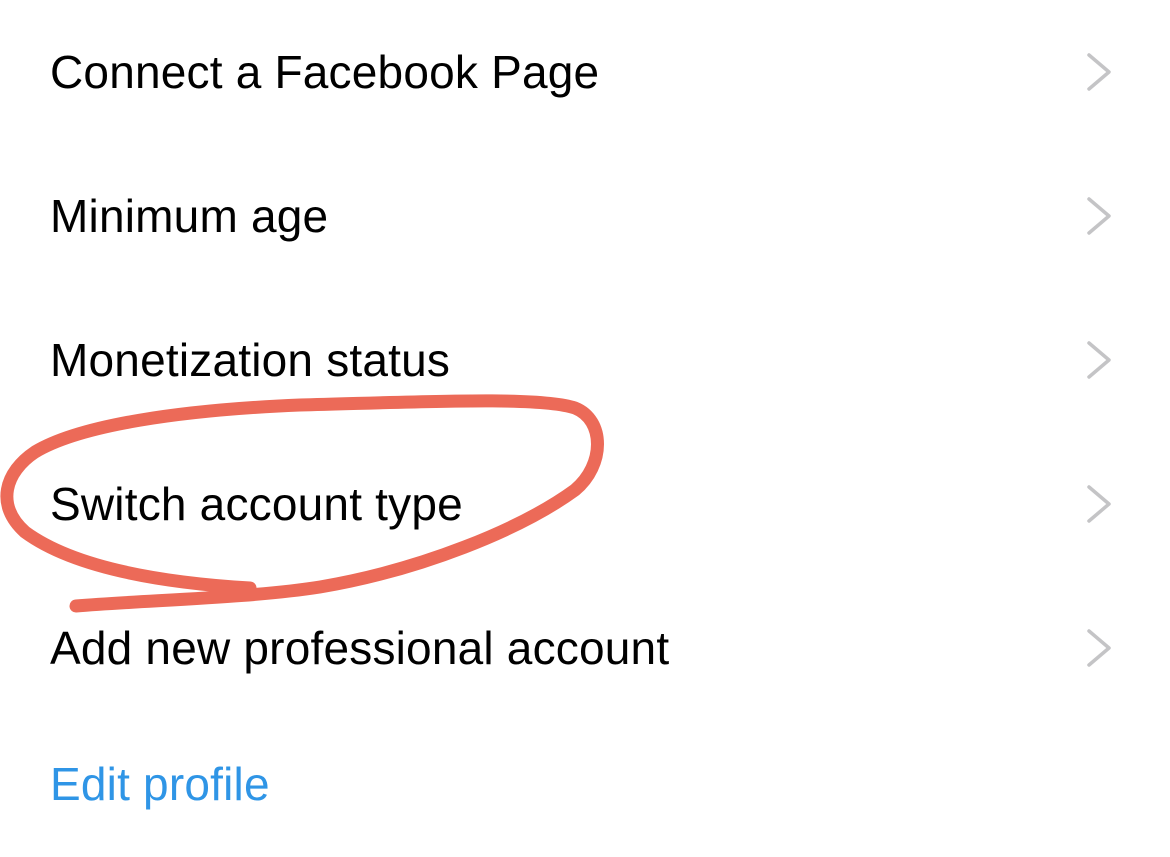 This screenshot has width=1170, height=857. Describe the element at coordinates (250, 360) in the screenshot. I see `menu-item-label: Monetization status` at that location.